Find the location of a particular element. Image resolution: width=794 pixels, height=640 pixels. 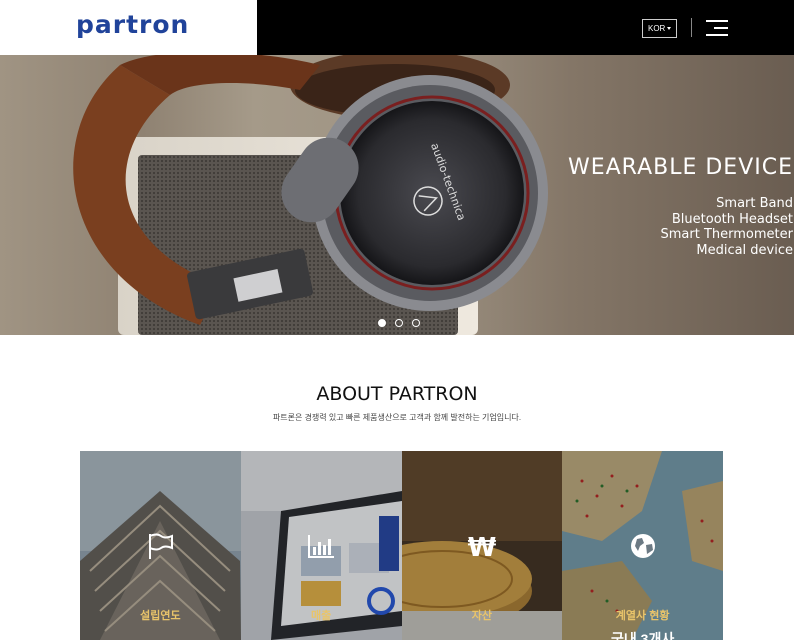

card-extra: 국내 3개사 is located at coordinates (643, 635).